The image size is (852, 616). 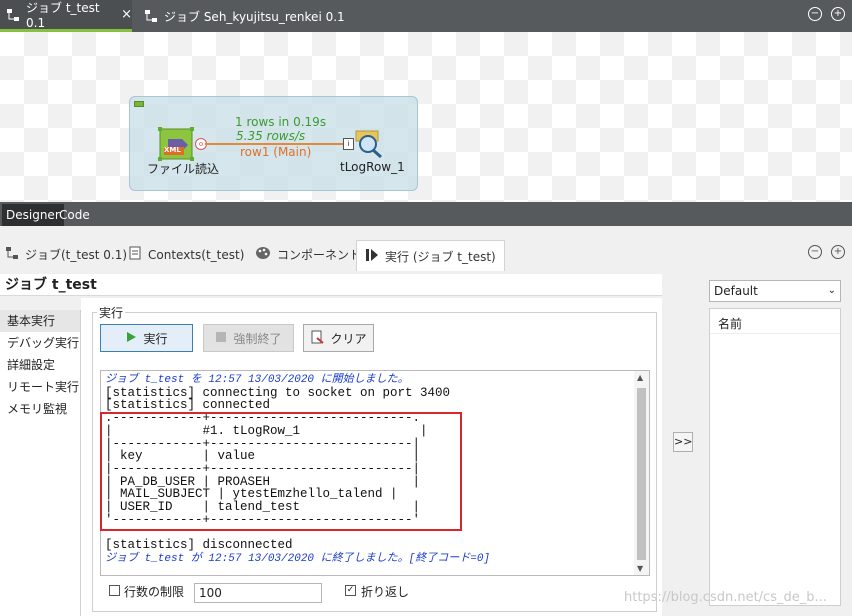 What do you see at coordinates (276, 152) in the screenshot?
I see `flow-label: row1 (Main)` at bounding box center [276, 152].